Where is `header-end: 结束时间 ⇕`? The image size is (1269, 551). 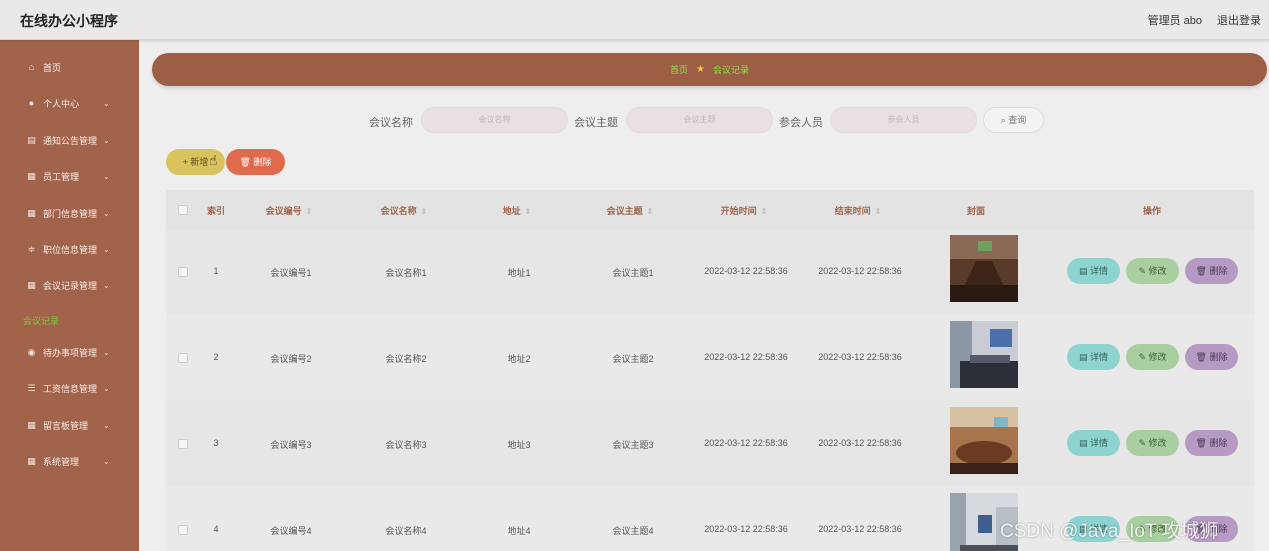
header-end: 结束时间 ⇕ is located at coordinates (858, 210).